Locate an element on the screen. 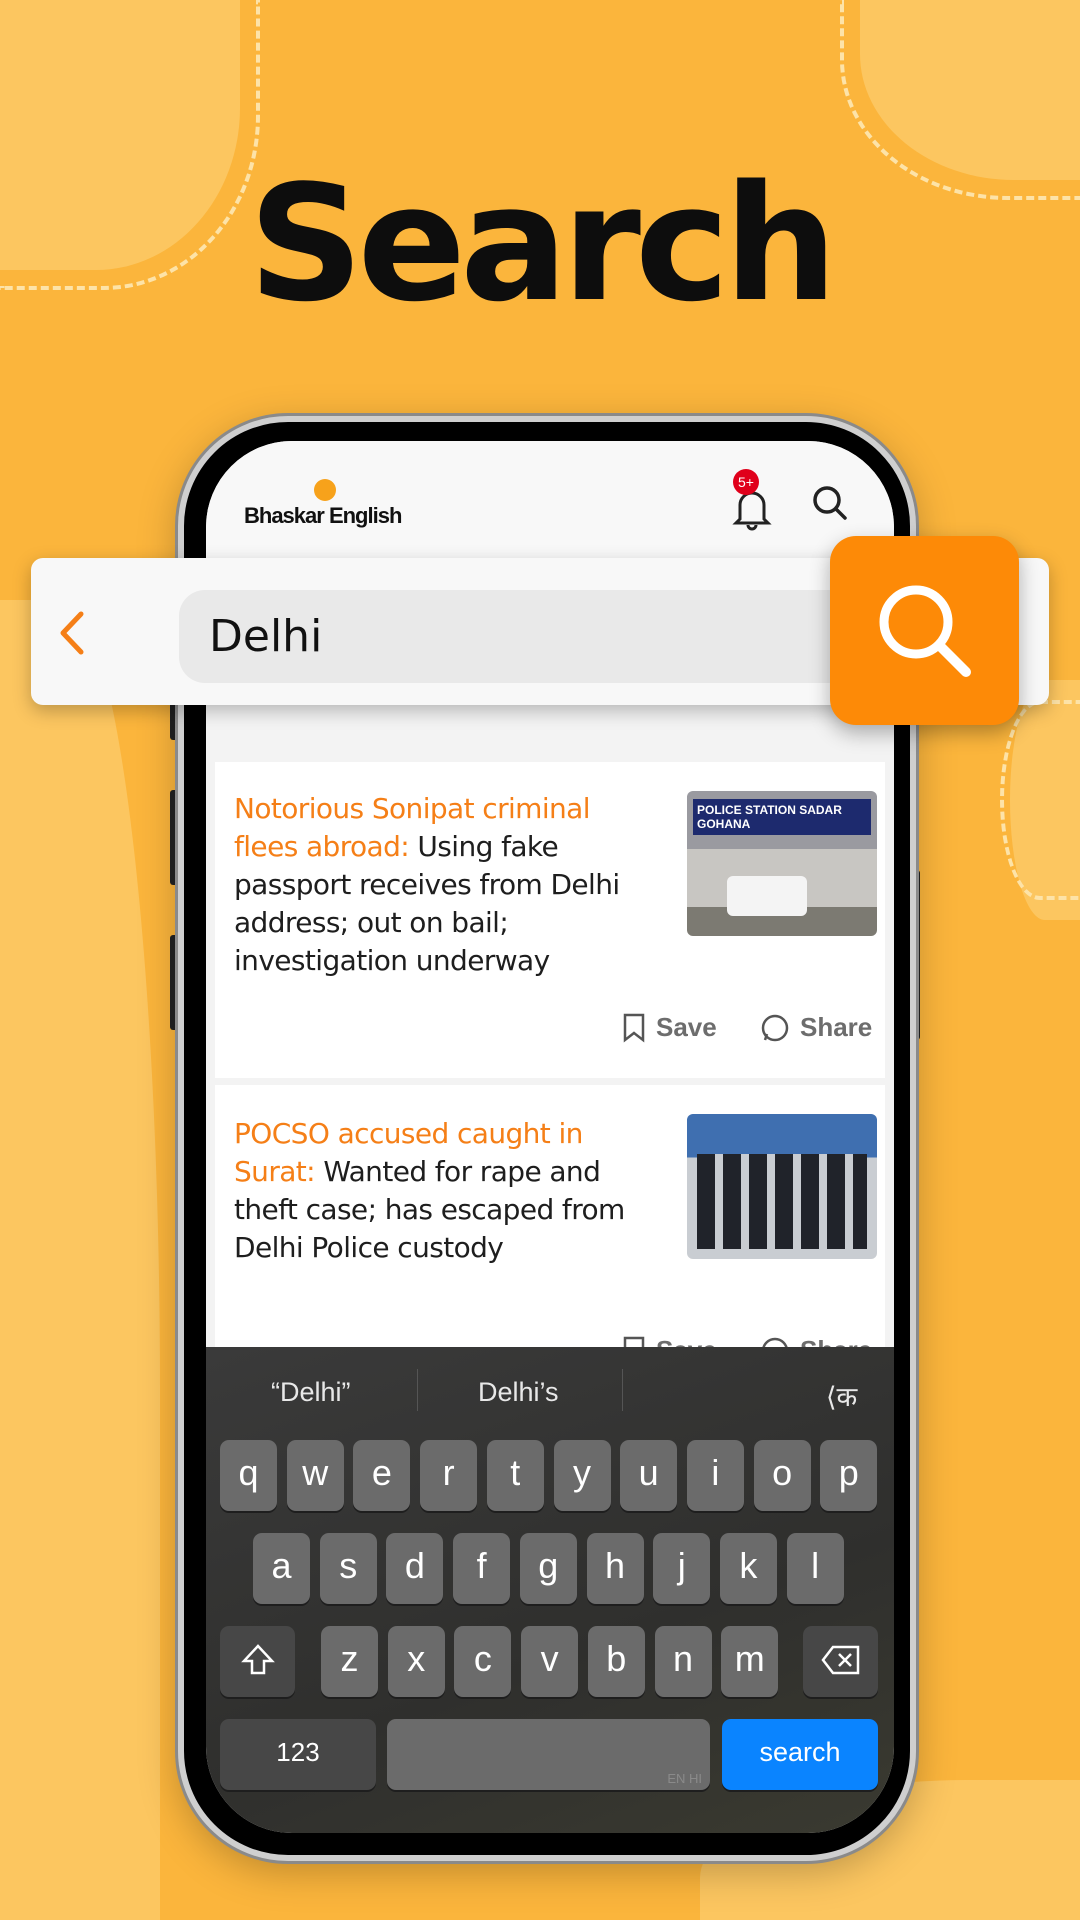 The height and width of the screenshot is (1920, 1080). numbers-key: 123 is located at coordinates (298, 1754).